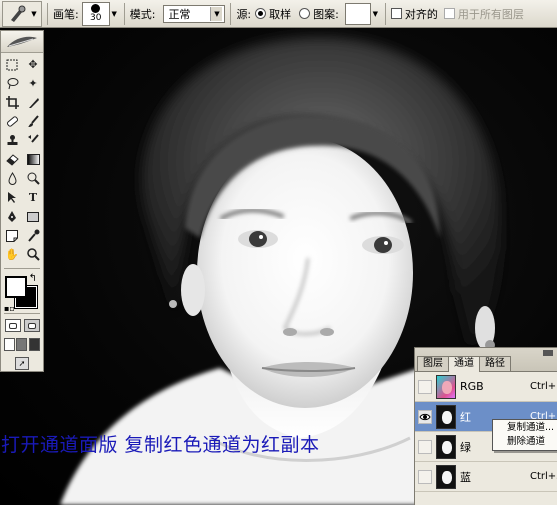  I want to click on stamp-glyph, so click(12, 140).